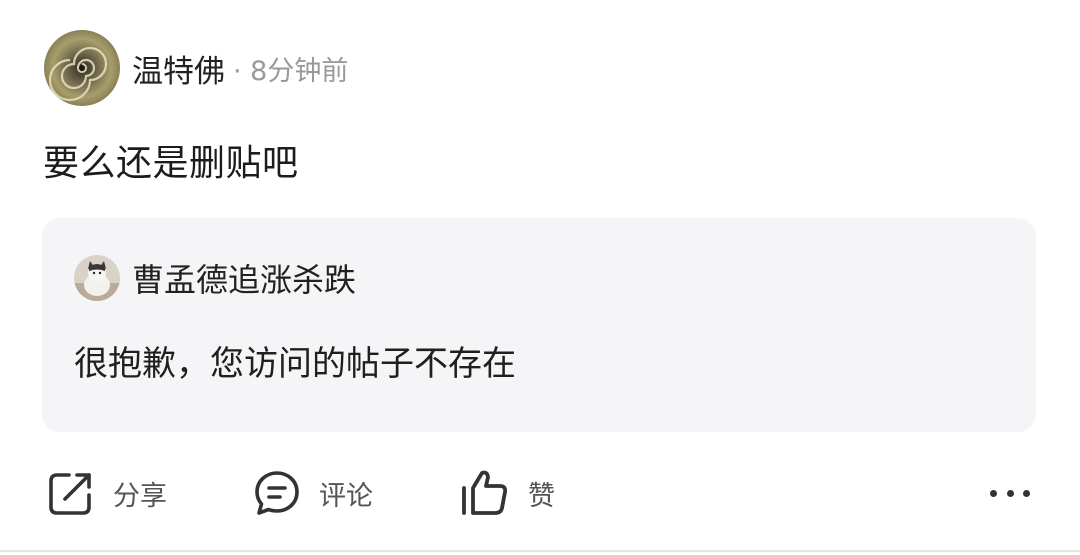 The width and height of the screenshot is (1080, 555). I want to click on post-header: 温特佛 · 8分钟前, so click(196, 68).